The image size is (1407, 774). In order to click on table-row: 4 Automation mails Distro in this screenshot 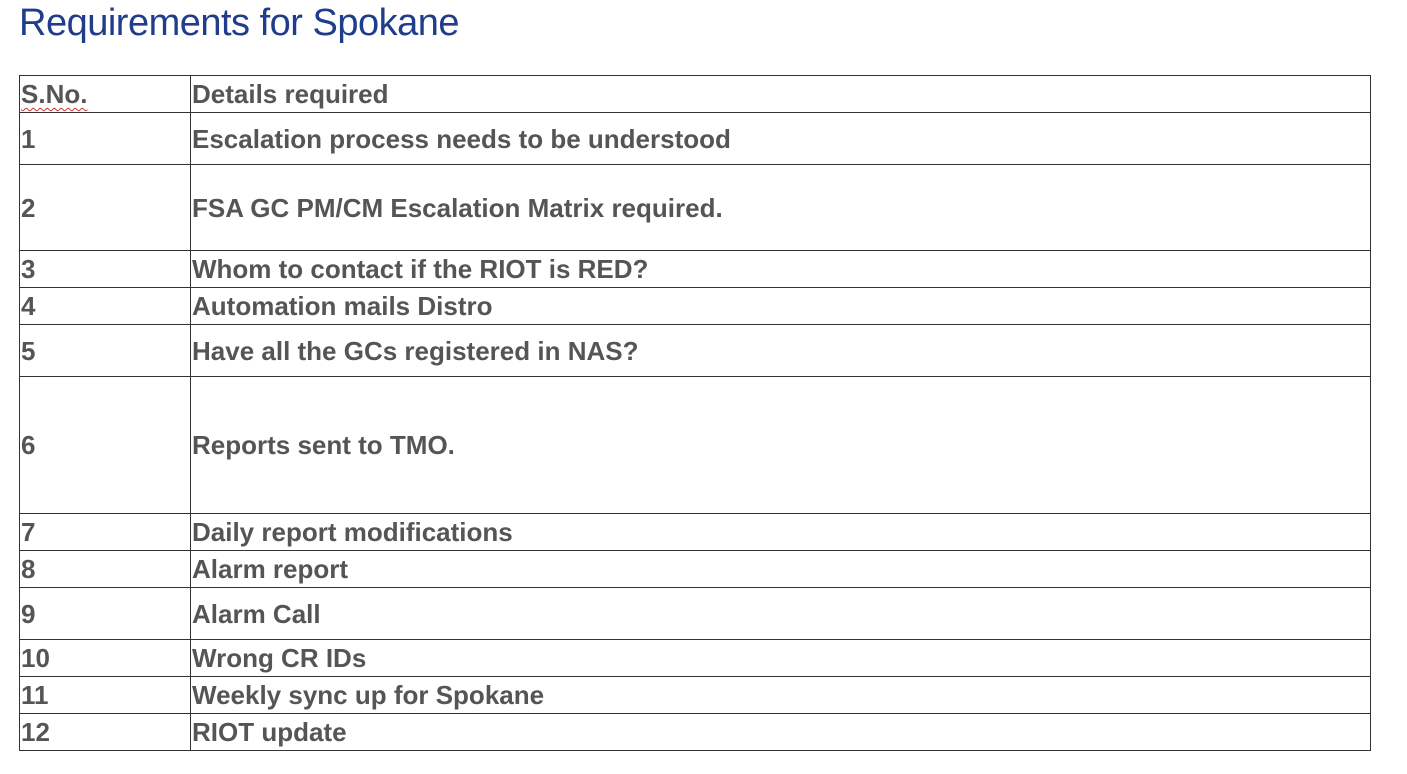, I will do `click(695, 306)`.